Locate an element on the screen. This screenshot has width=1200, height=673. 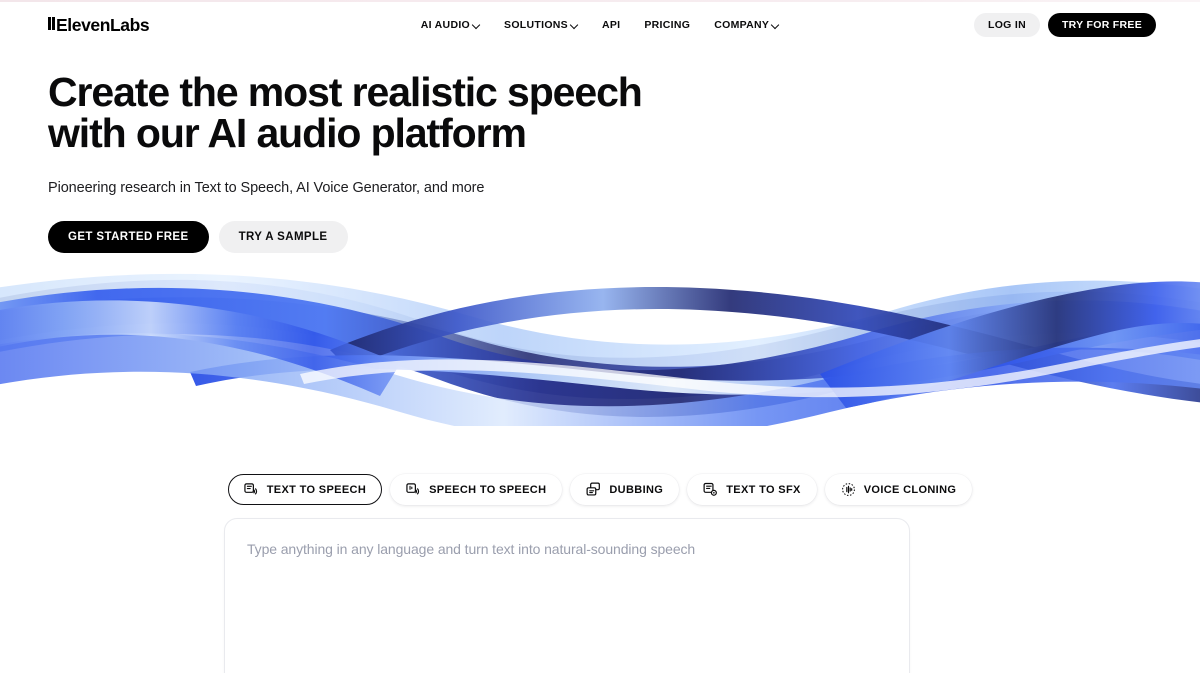
tab-voice-cloning: VOICE CLONING is located at coordinates (898, 489).